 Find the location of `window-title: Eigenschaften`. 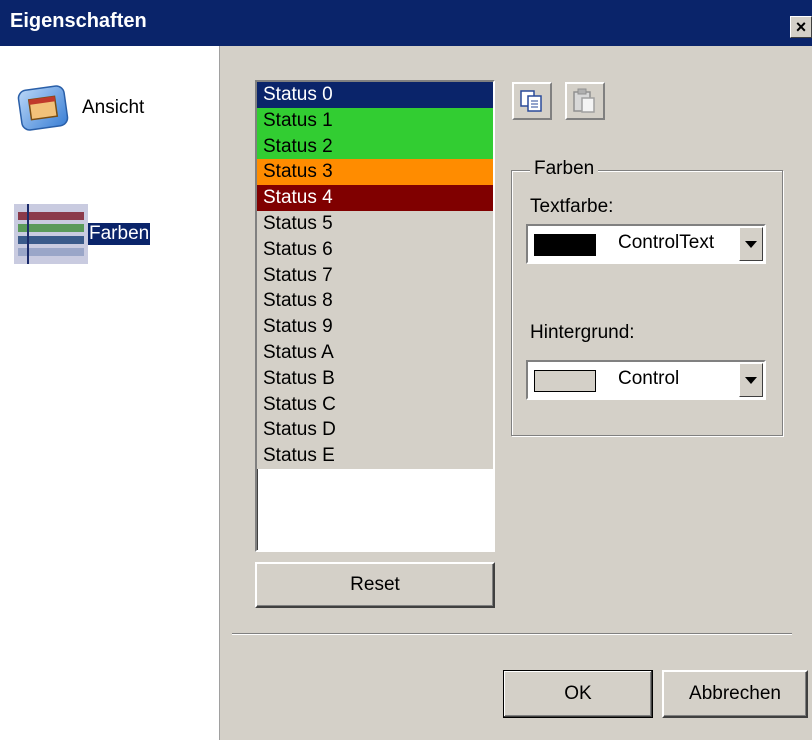

window-title: Eigenschaften is located at coordinates (78, 21).